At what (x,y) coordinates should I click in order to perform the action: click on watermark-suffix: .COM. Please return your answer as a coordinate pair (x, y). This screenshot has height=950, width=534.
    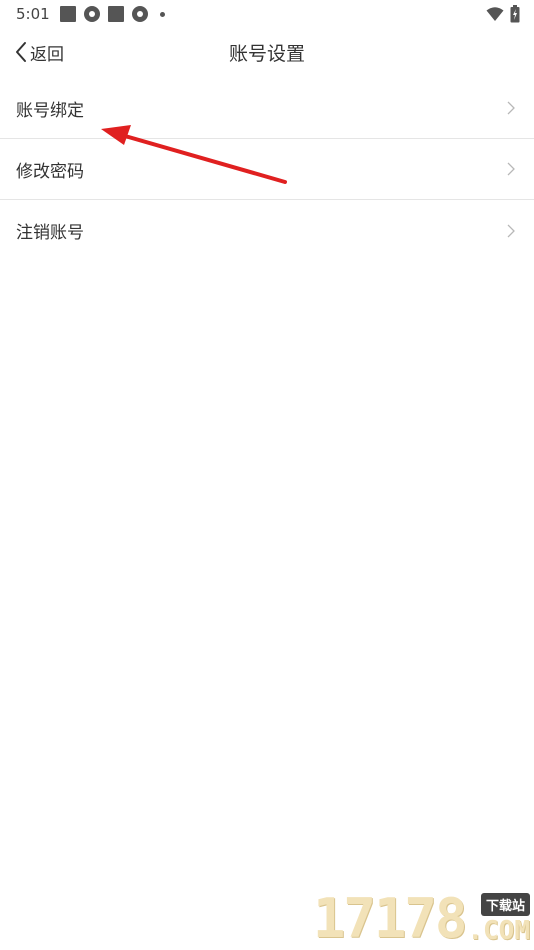
    Looking at the image, I should click on (498, 931).